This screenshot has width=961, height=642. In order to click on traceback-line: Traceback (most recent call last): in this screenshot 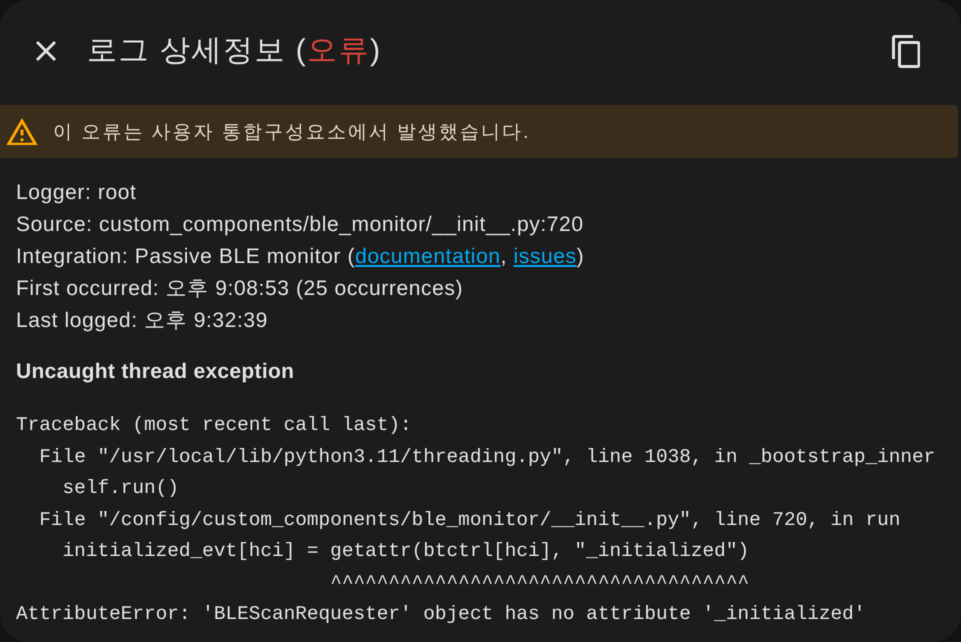, I will do `click(214, 425)`.